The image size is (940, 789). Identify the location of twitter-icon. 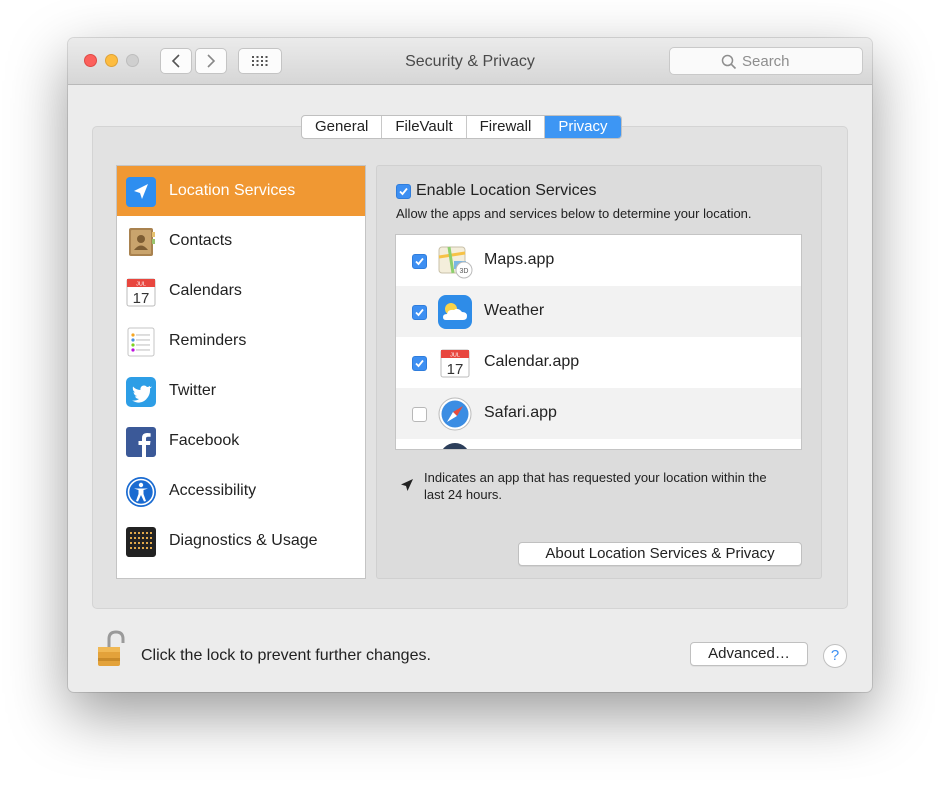
(141, 392).